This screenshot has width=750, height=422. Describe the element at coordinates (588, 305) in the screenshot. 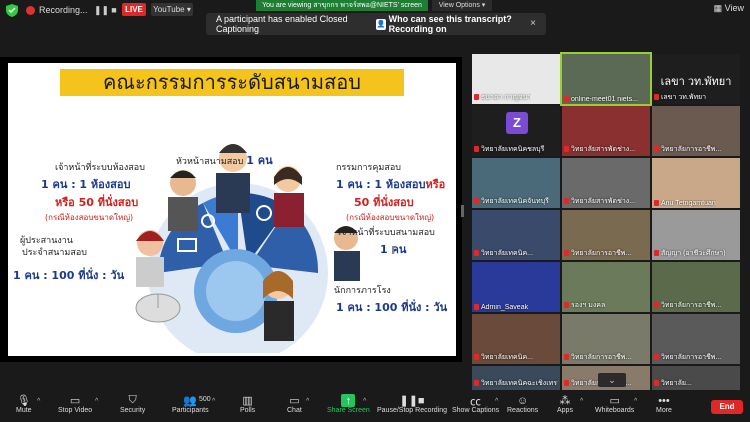

I see `participant-name-text: รองฯ มงคล` at that location.